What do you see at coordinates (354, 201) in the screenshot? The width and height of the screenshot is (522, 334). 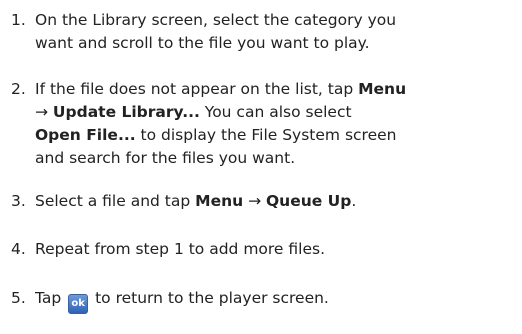 I see `step-text: .` at bounding box center [354, 201].